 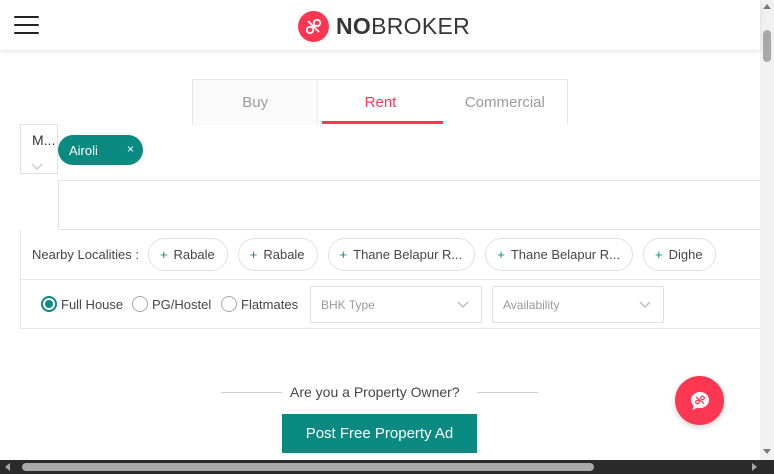 What do you see at coordinates (767, 6) in the screenshot?
I see `scroll-up-icon` at bounding box center [767, 6].